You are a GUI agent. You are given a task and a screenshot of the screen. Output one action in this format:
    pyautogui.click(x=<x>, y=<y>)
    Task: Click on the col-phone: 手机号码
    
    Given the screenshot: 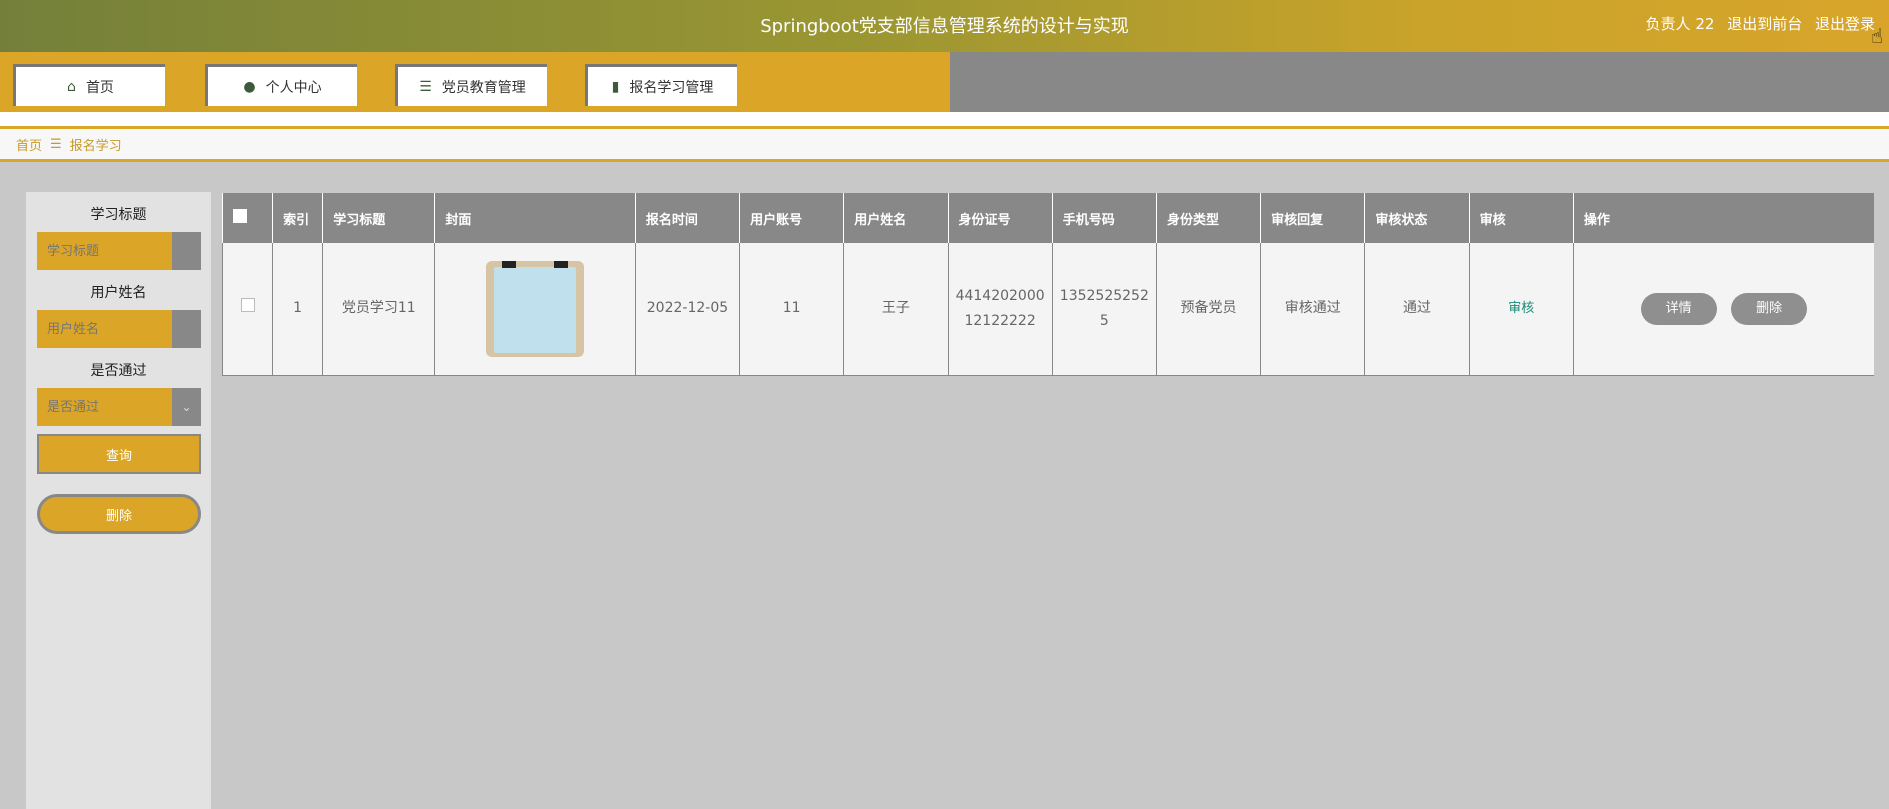 What is the action you would take?
    pyautogui.click(x=1104, y=218)
    